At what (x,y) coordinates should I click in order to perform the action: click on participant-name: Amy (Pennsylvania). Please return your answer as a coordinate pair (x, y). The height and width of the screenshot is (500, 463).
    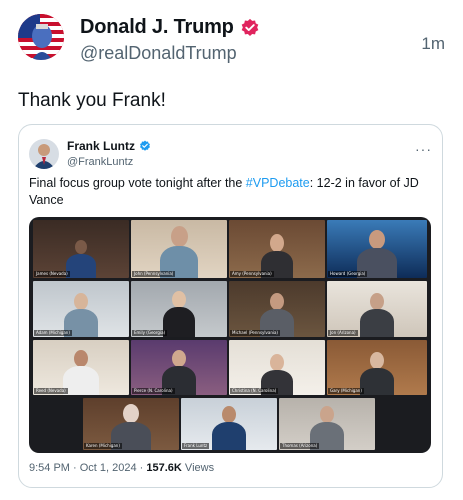
    Looking at the image, I should click on (252, 274).